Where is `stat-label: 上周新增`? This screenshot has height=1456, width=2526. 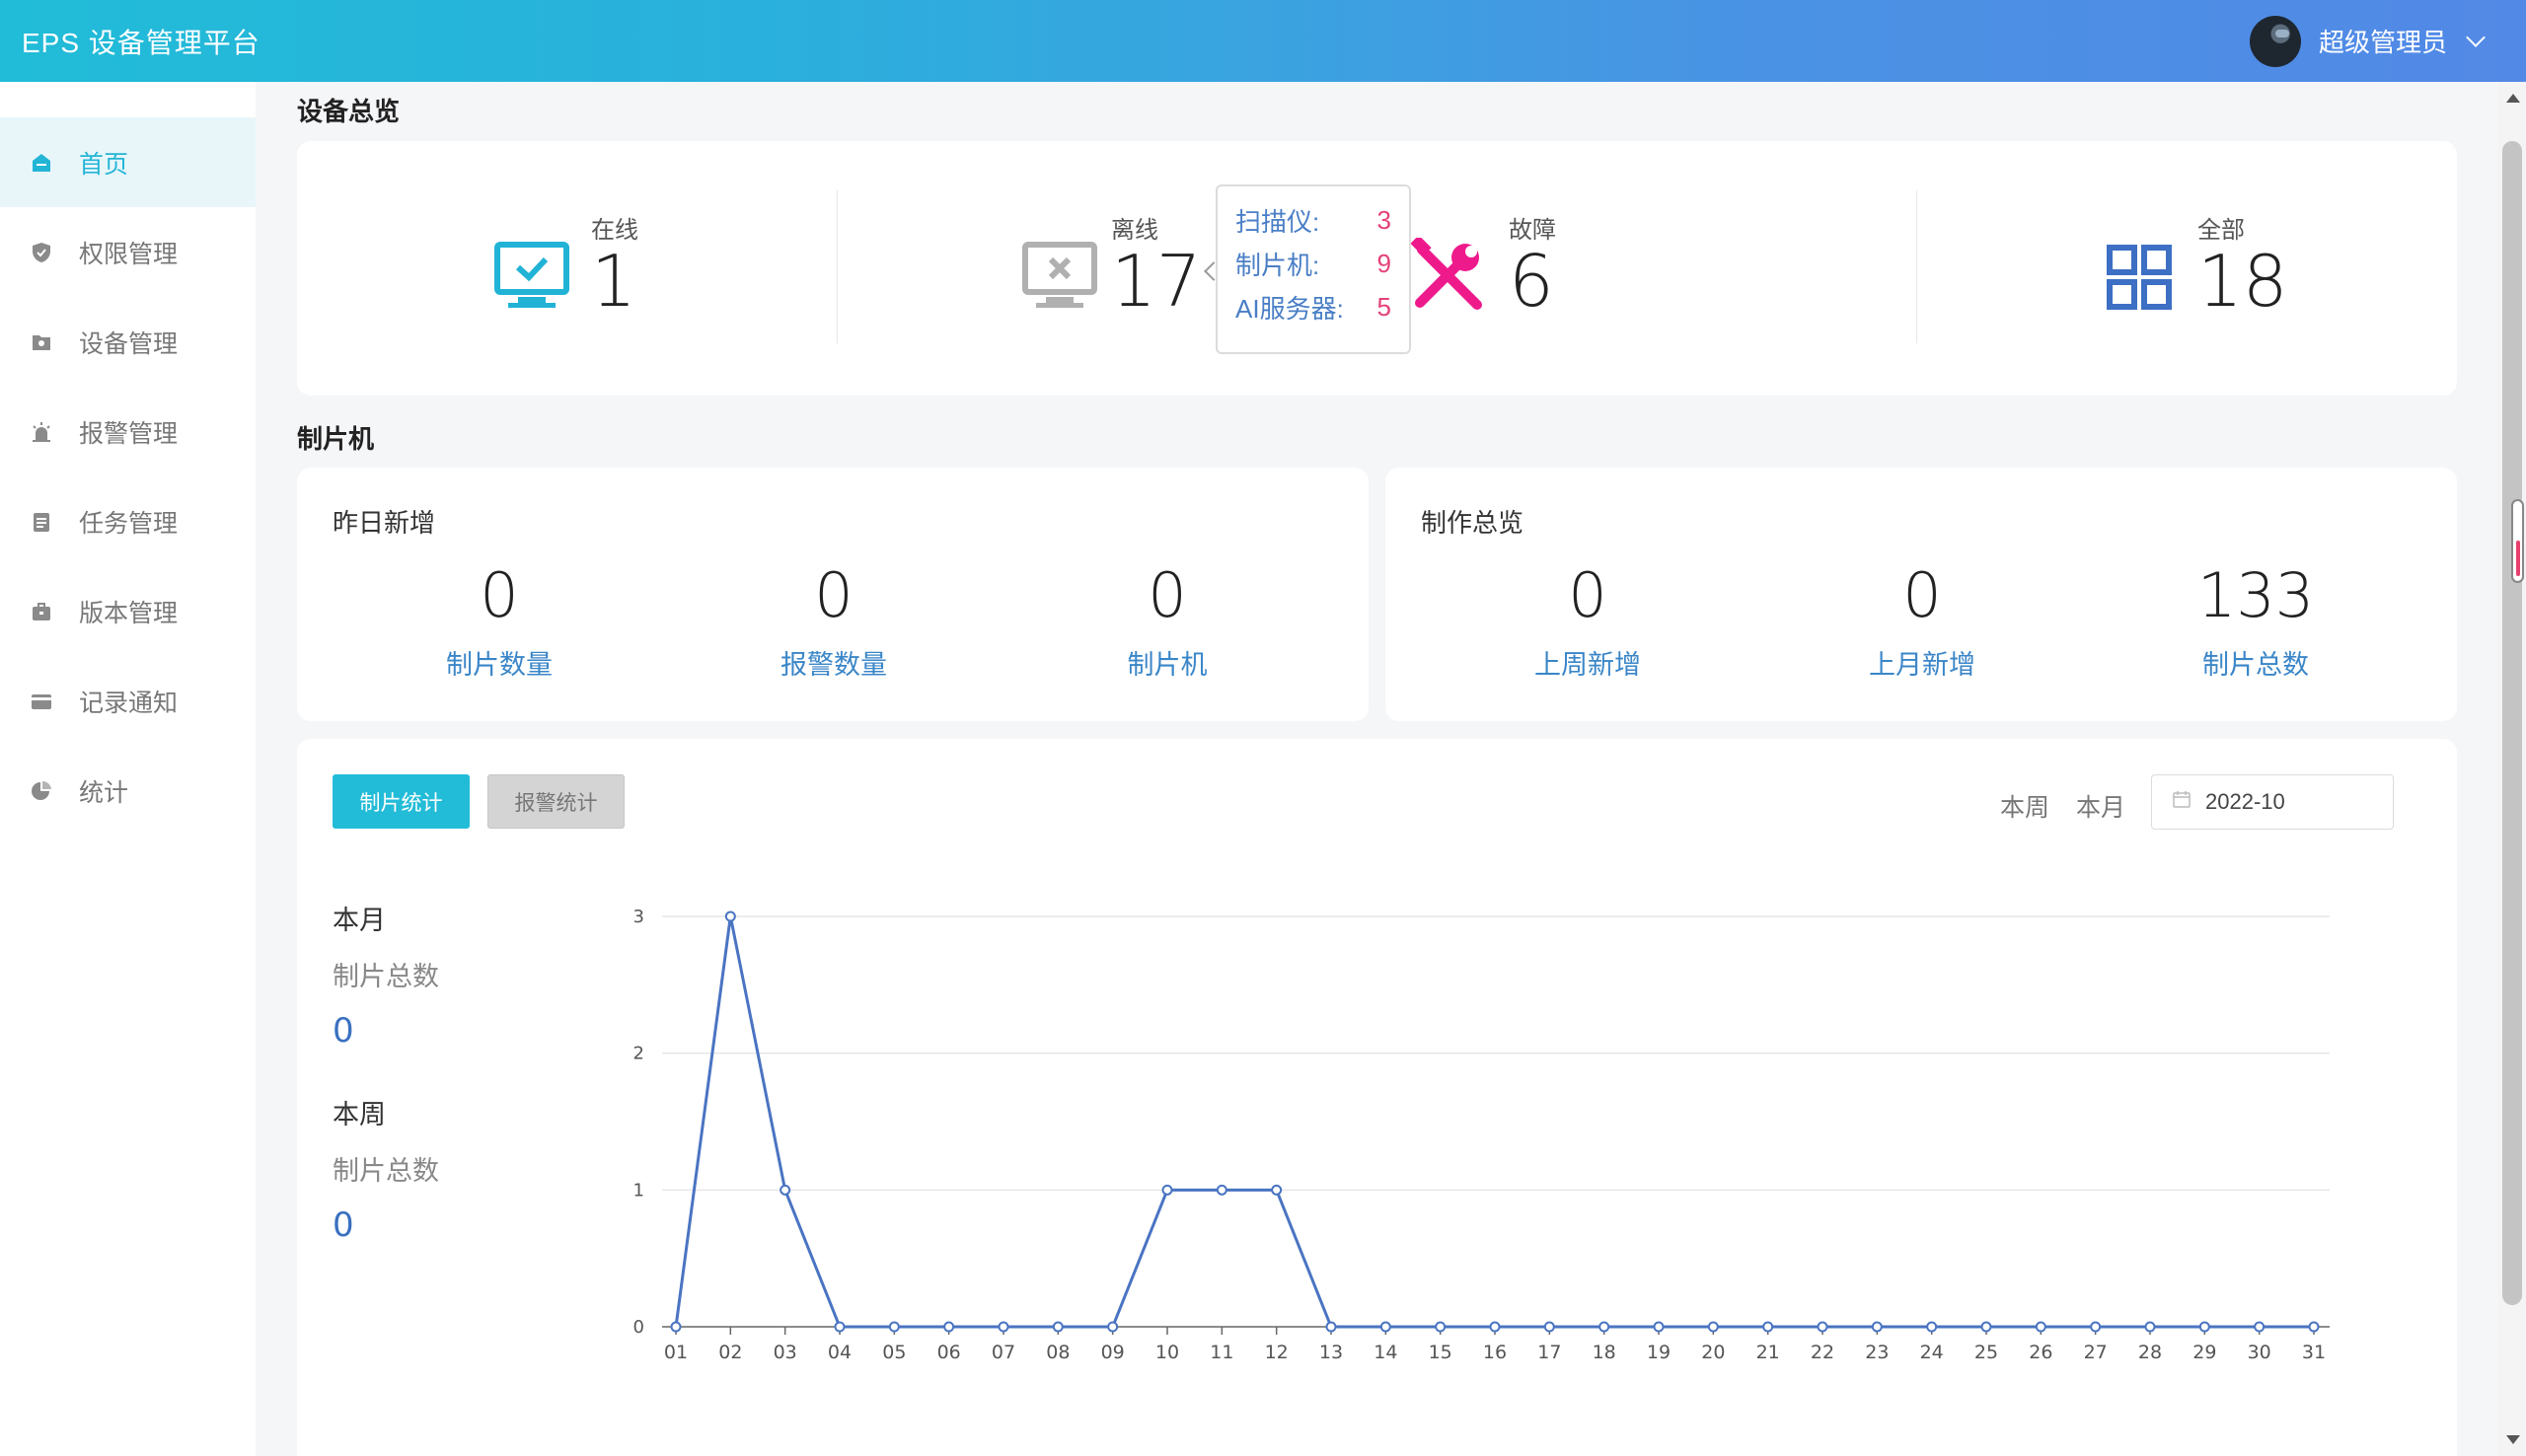
stat-label: 上周新增 is located at coordinates (1588, 662).